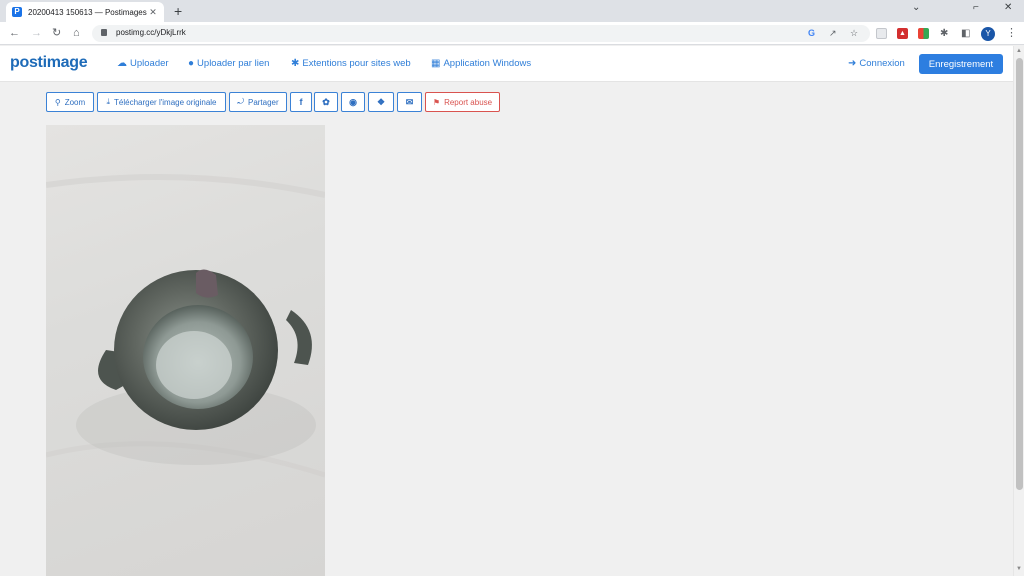  I want to click on reddit-share-button: ◉, so click(353, 102).